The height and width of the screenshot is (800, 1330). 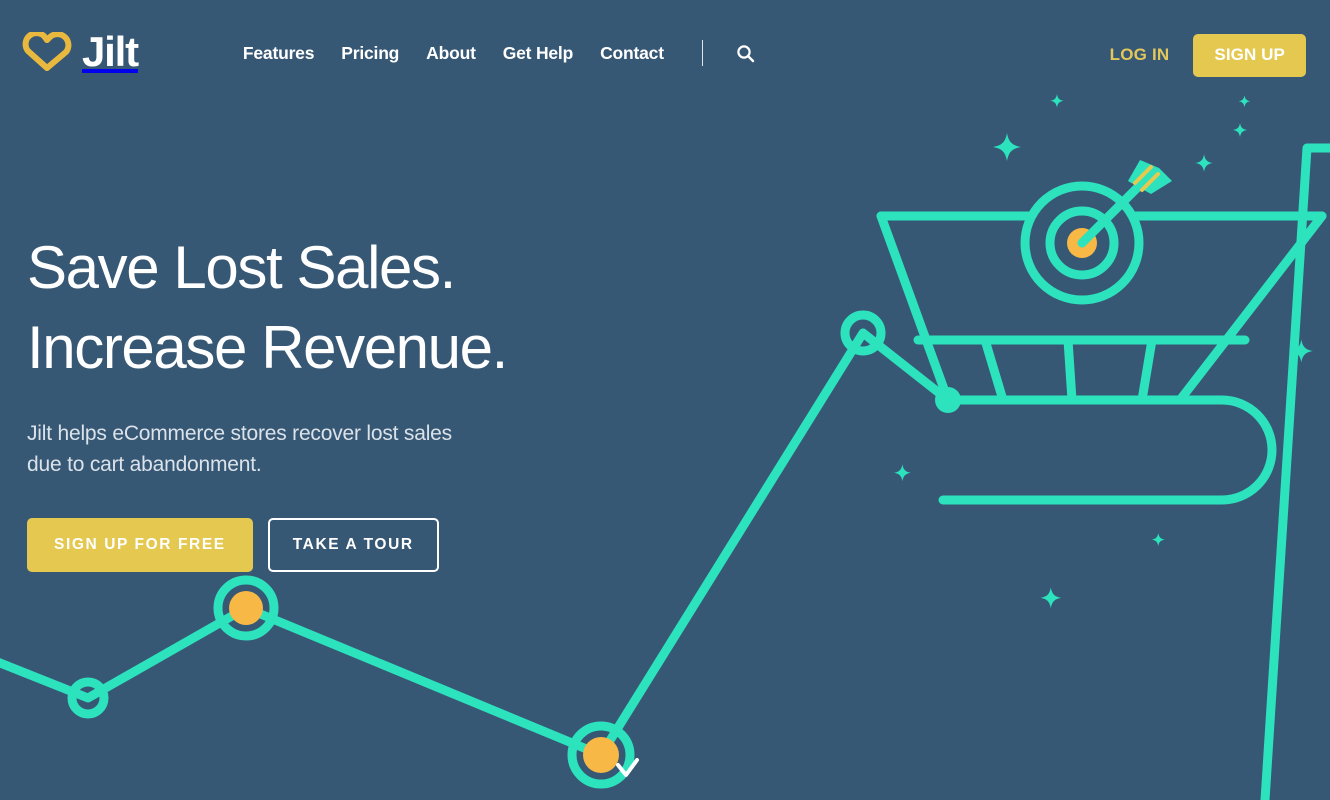 What do you see at coordinates (279, 53) in the screenshot?
I see `nav-link-features: Features` at bounding box center [279, 53].